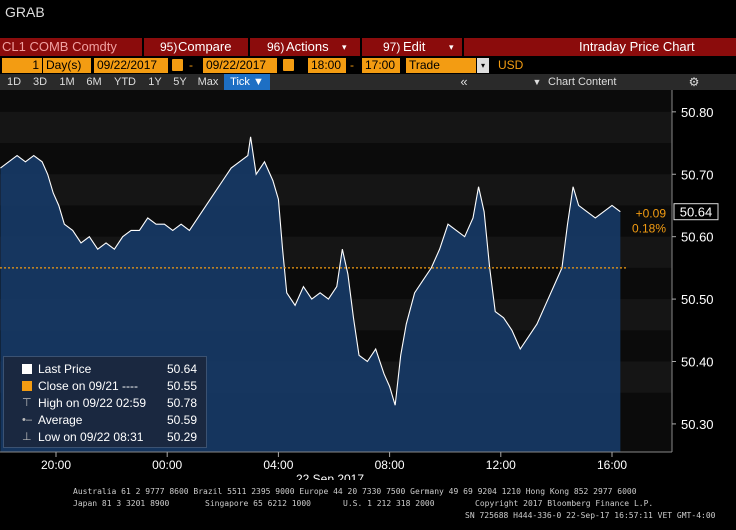  Describe the element at coordinates (414, 47) in the screenshot. I see `edit-menu-button: Edit` at that location.